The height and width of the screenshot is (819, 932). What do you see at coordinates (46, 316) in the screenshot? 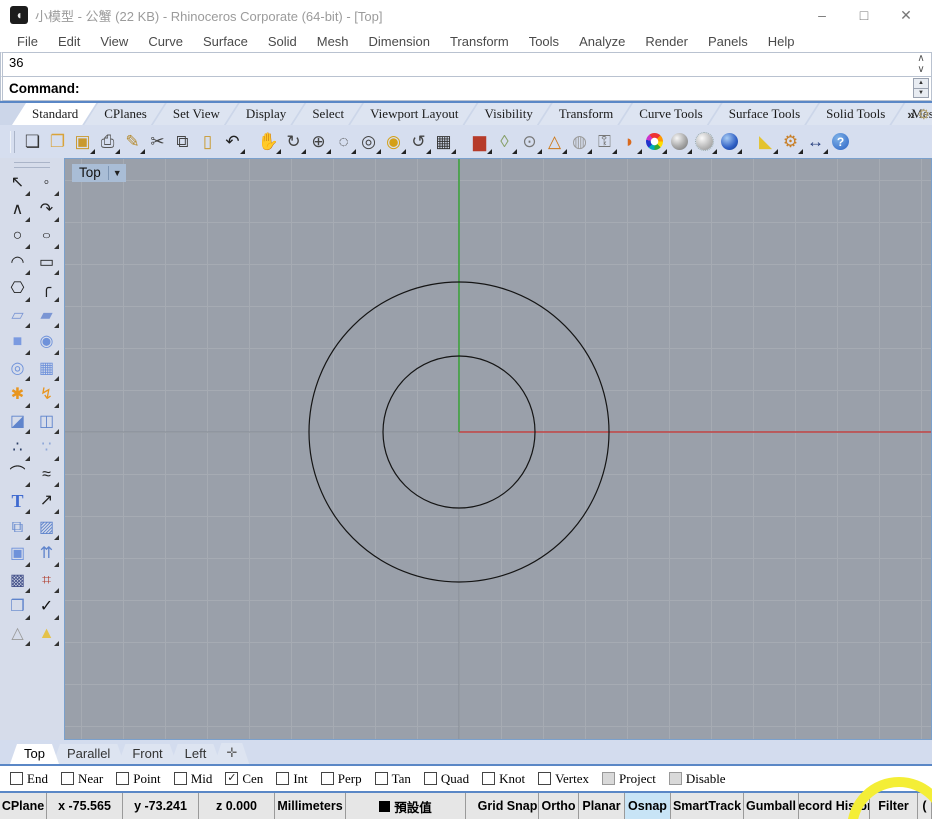
I see `surface-curved-icon: ▰` at bounding box center [46, 316].